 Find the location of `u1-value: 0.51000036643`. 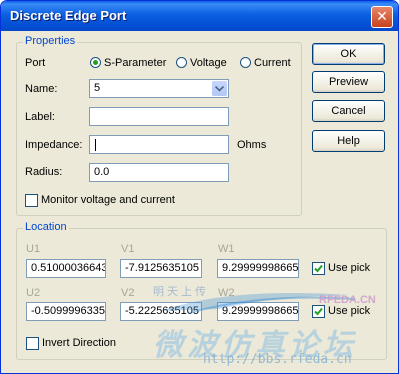

u1-value: 0.51000036643 is located at coordinates (68, 268).